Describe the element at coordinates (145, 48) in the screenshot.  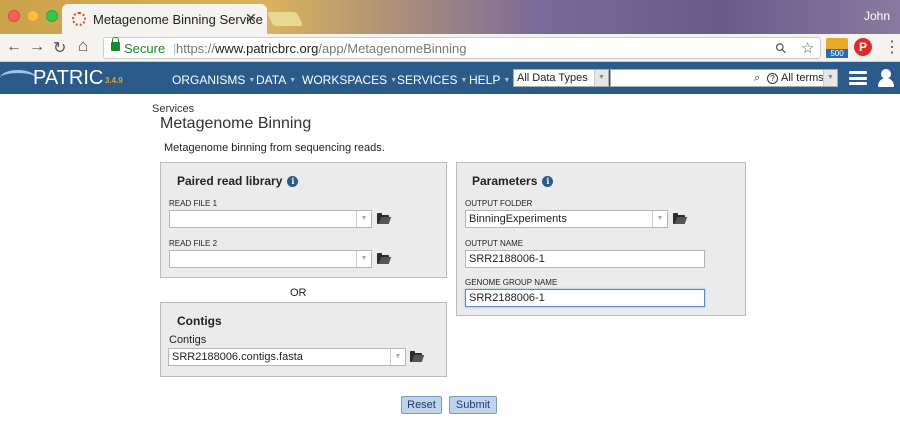
I see `secure-label: Secure` at that location.